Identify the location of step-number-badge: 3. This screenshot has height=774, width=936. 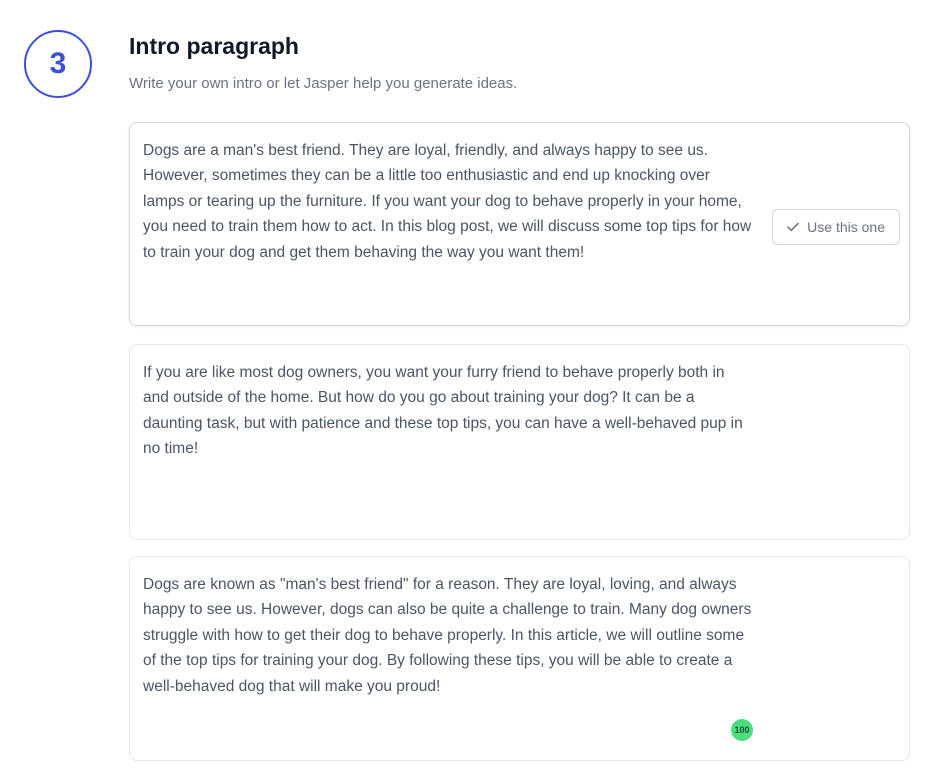
(58, 64).